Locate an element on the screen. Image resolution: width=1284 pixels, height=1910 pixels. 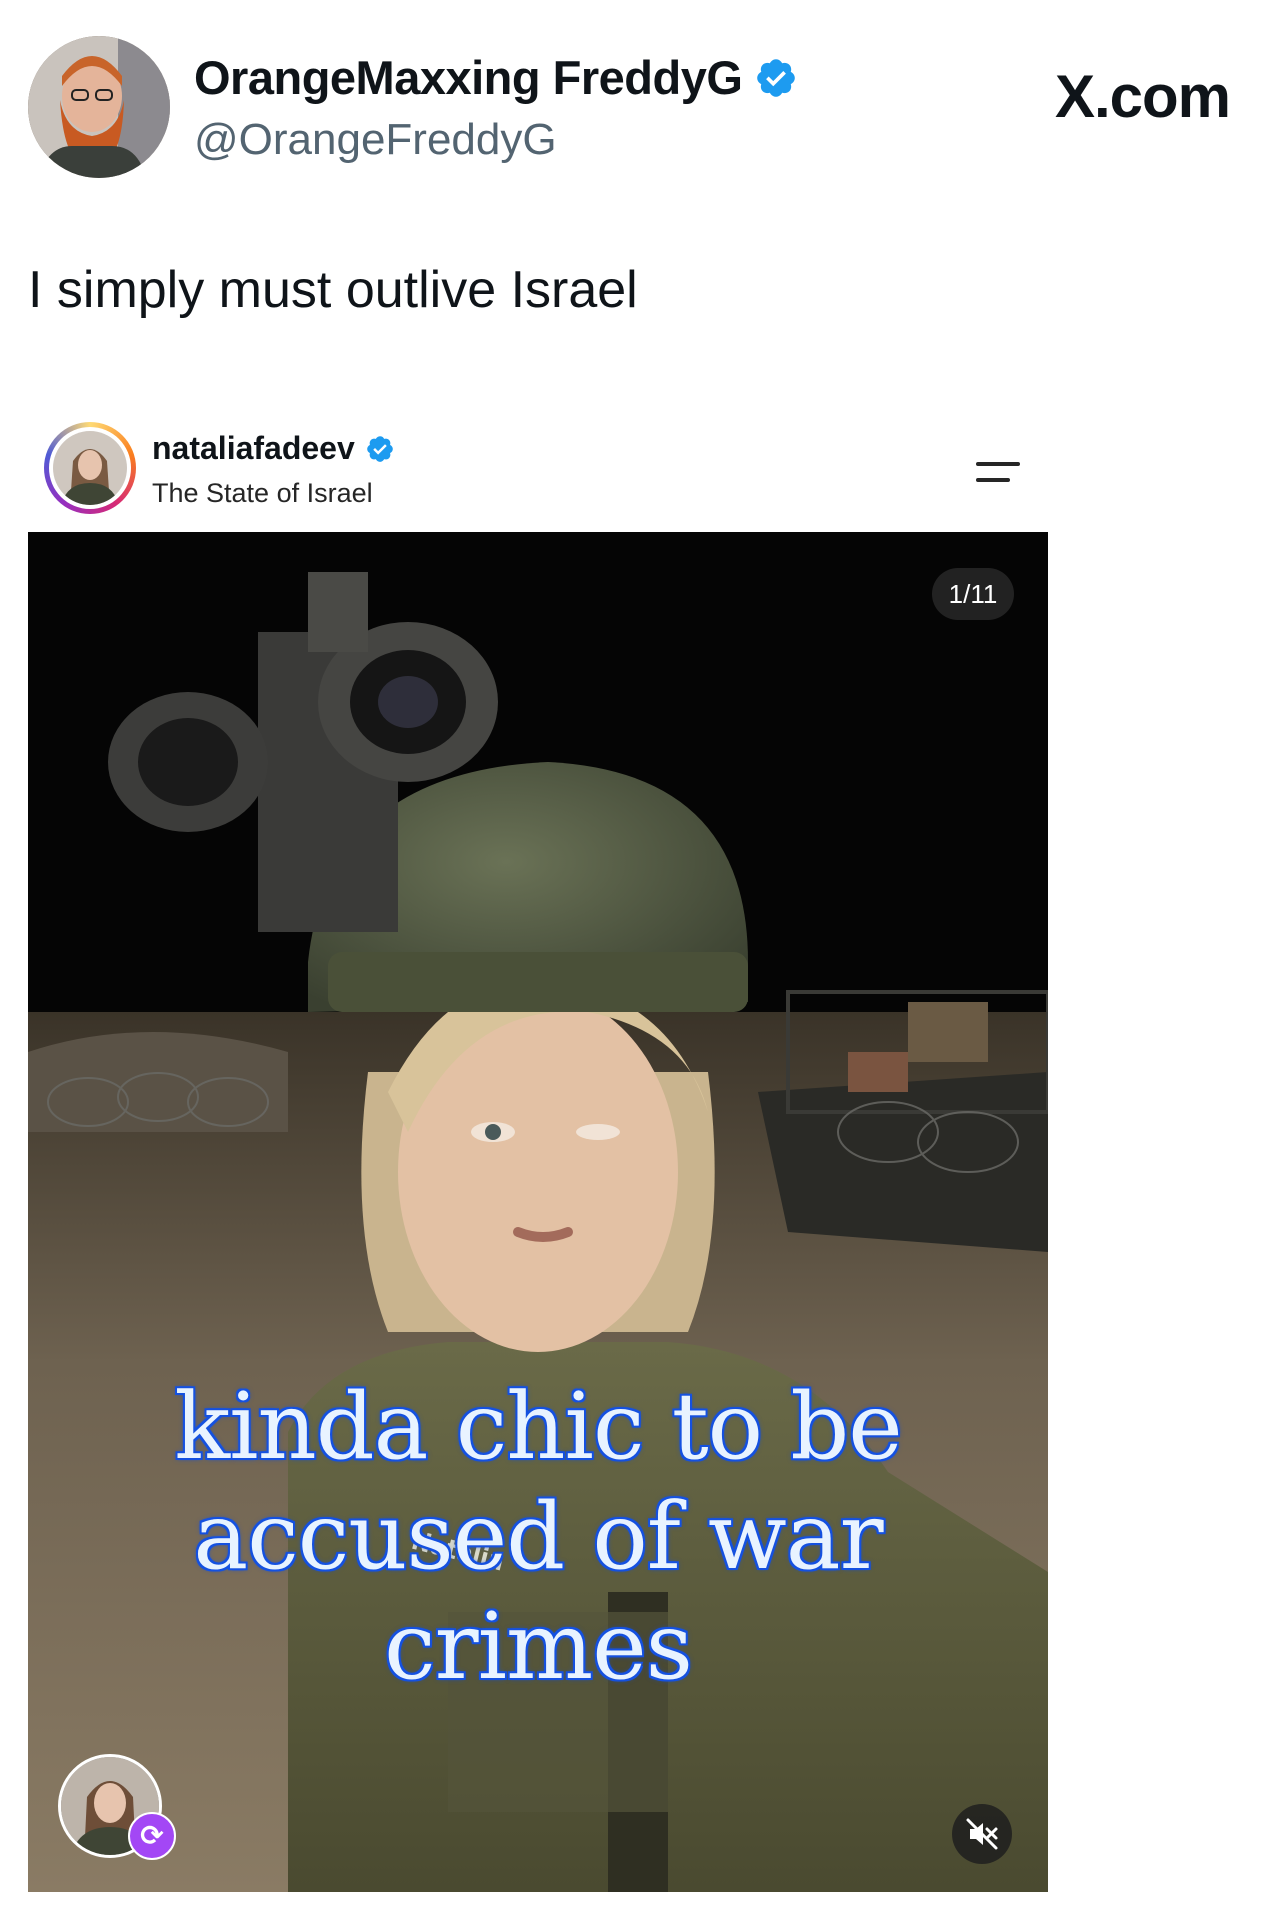
ig-avatar-frame is located at coordinates (90, 468).